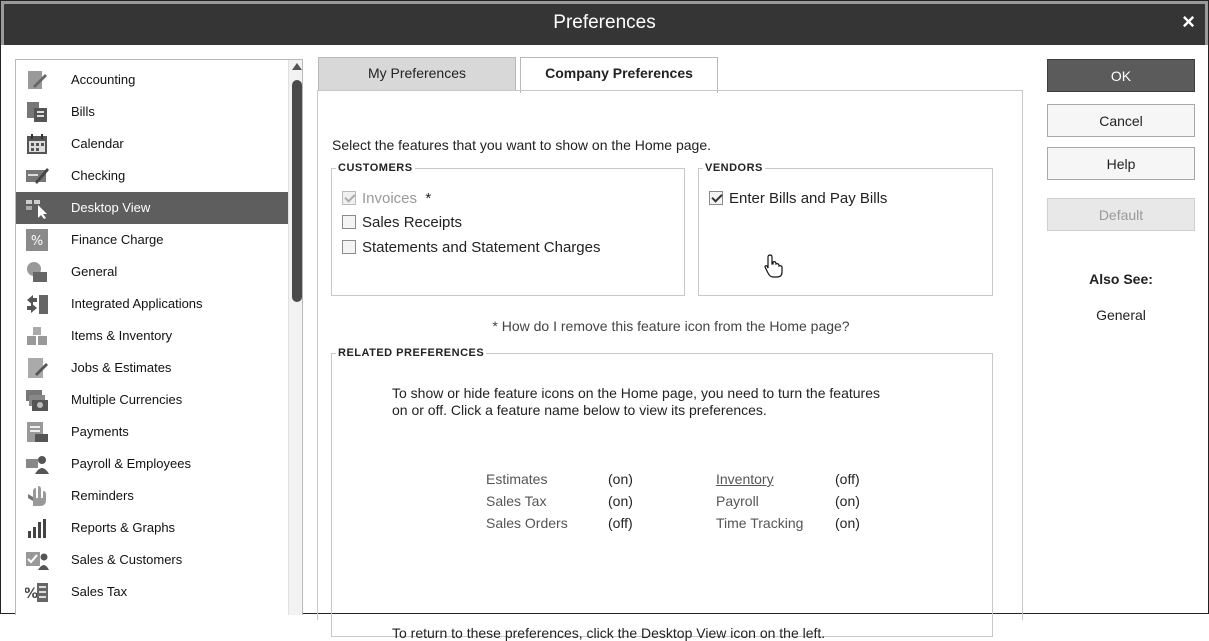 This screenshot has height=641, width=1209. I want to click on feature-sales-tax-state: (on), so click(620, 501).